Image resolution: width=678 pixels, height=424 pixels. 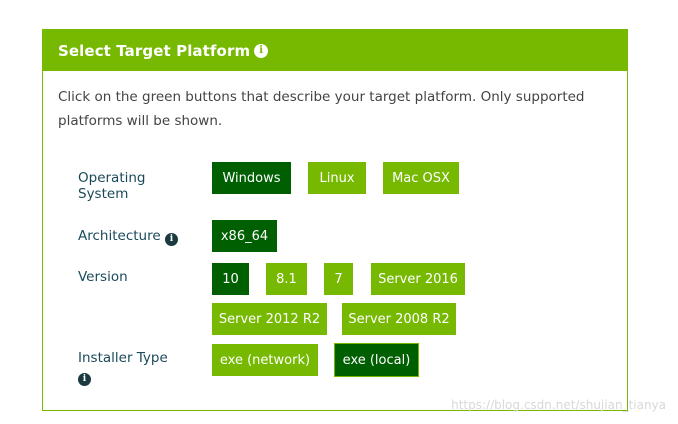 What do you see at coordinates (558, 405) in the screenshot?
I see `watermark-text: https://blog.csdn.net/shujian_tianya` at bounding box center [558, 405].